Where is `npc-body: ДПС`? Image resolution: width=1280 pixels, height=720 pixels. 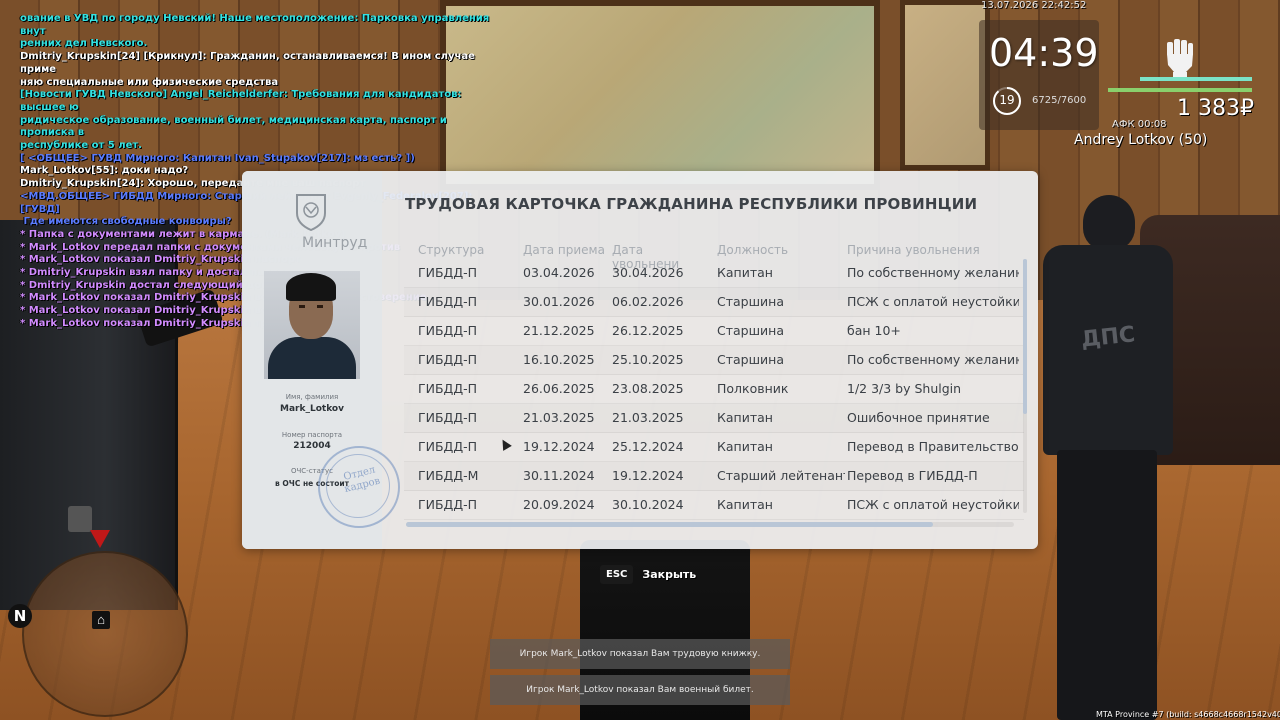
npc-body: ДПС is located at coordinates (1108, 350).